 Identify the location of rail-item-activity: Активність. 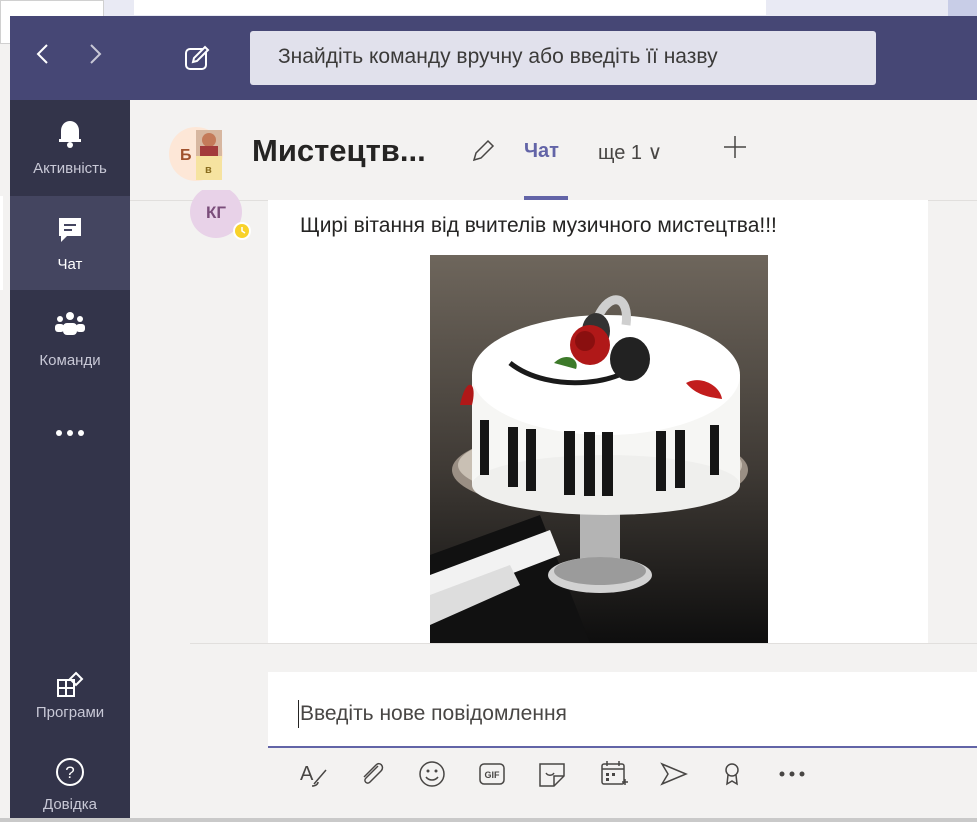
(70, 147).